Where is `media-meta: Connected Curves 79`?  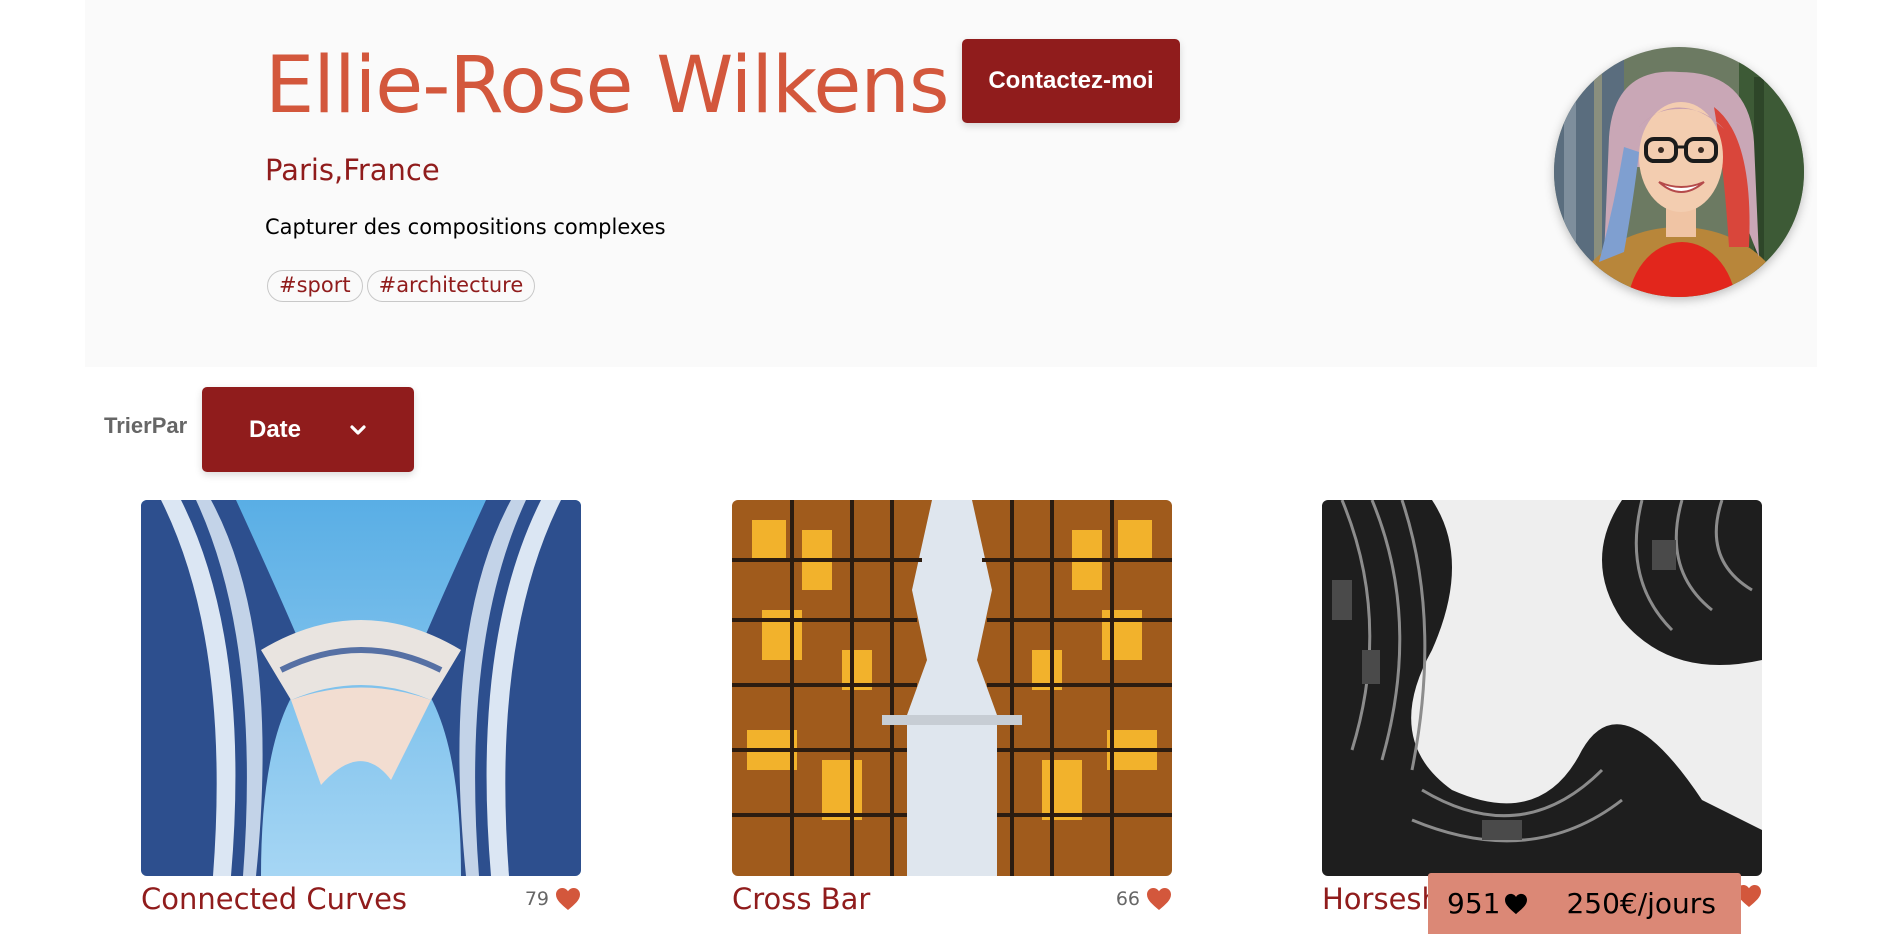
media-meta: Connected Curves 79 is located at coordinates (361, 902).